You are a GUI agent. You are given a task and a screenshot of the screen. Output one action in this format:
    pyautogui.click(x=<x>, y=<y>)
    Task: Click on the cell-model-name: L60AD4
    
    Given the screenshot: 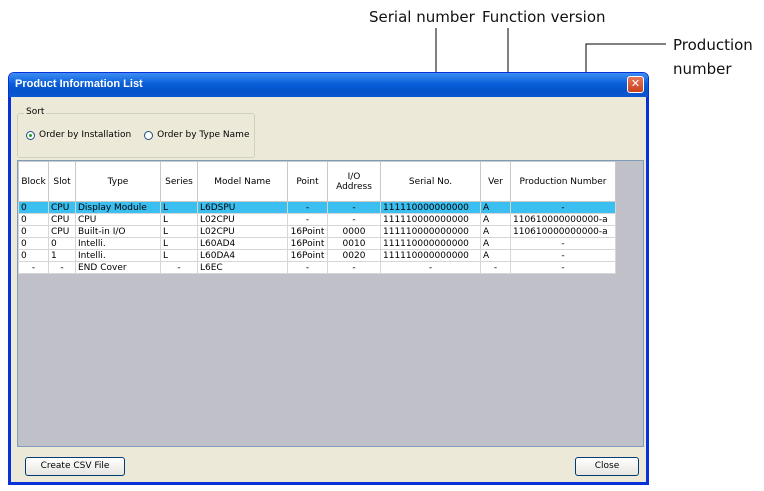 What is the action you would take?
    pyautogui.click(x=242, y=243)
    